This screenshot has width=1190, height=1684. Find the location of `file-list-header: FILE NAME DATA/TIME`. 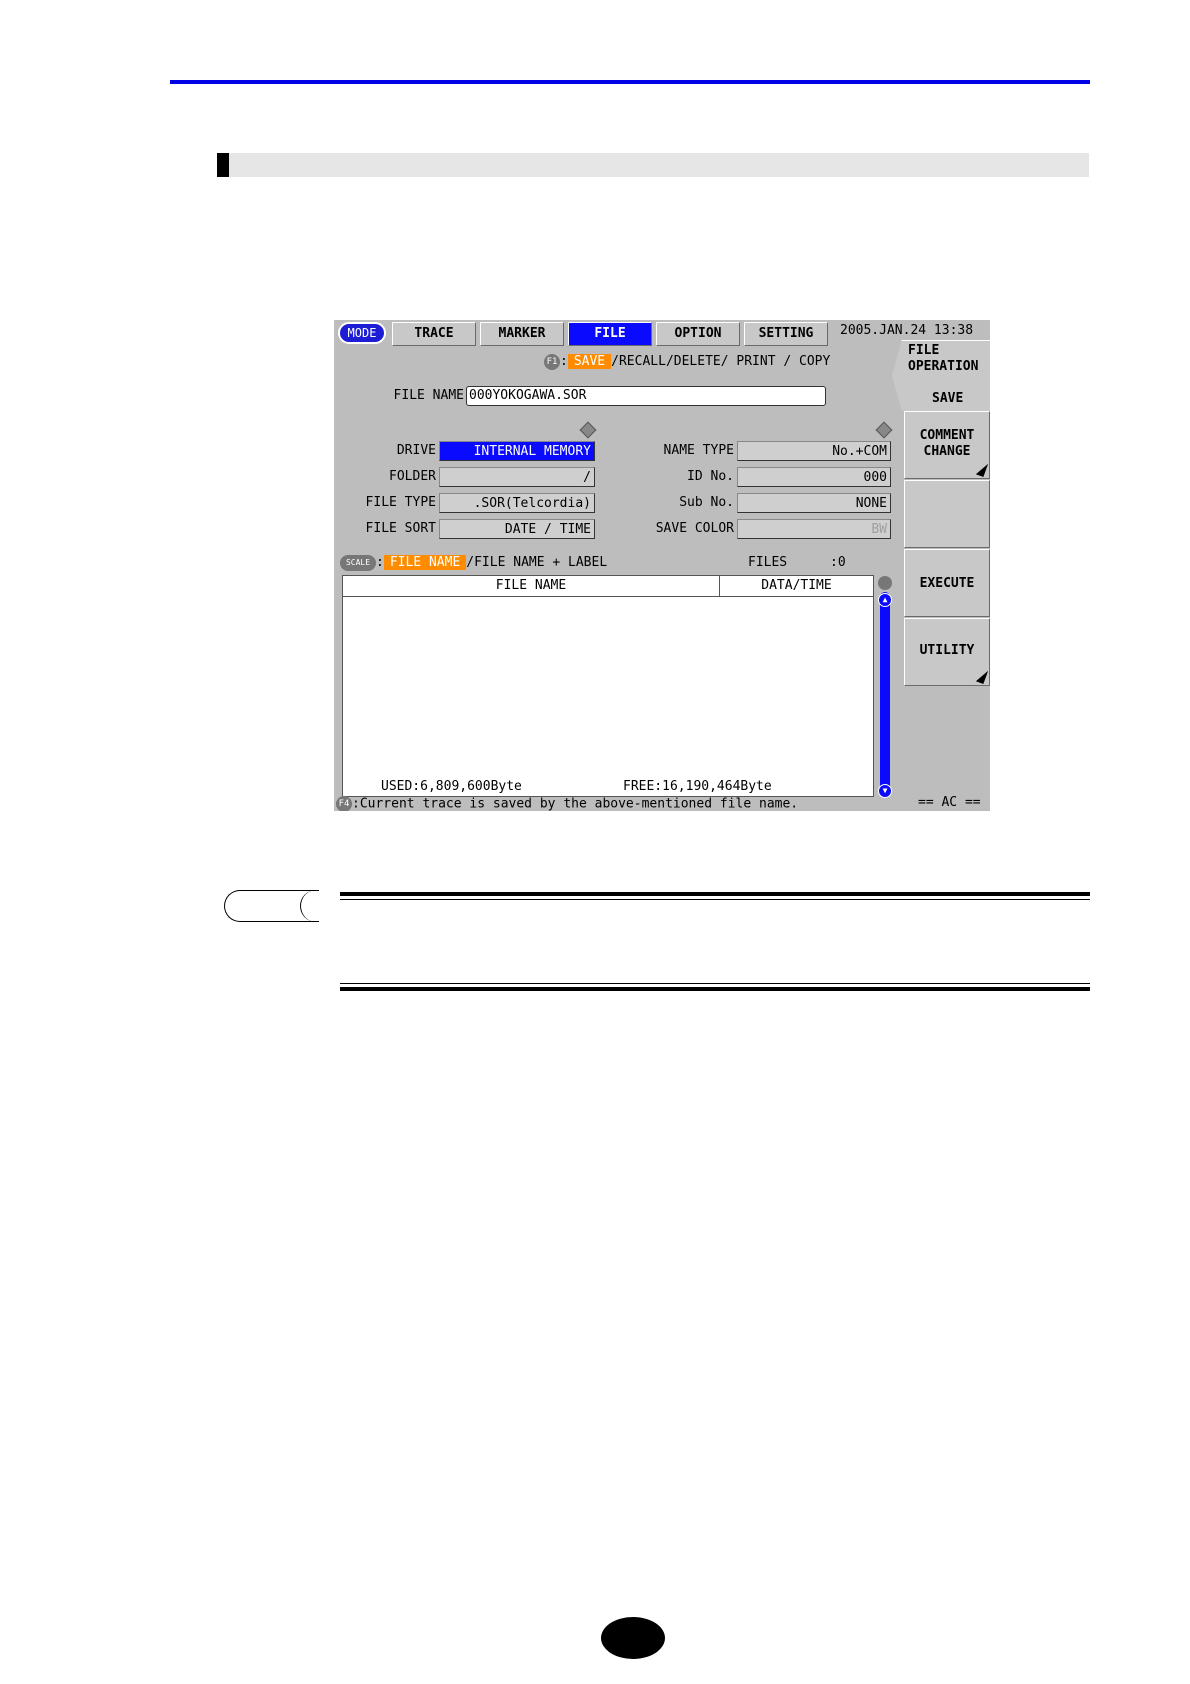

file-list-header: FILE NAME DATA/TIME is located at coordinates (608, 586).